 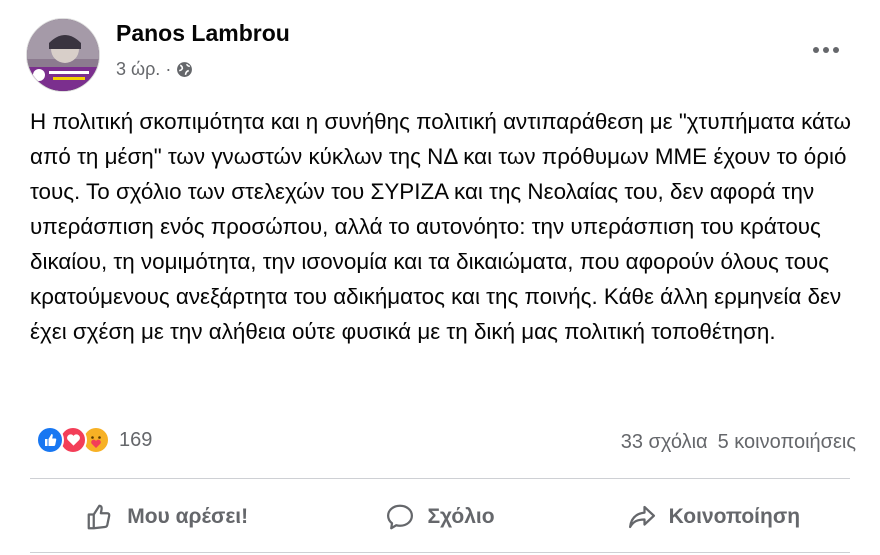 I want to click on like-button: Μου αρέσει!, so click(x=166, y=517).